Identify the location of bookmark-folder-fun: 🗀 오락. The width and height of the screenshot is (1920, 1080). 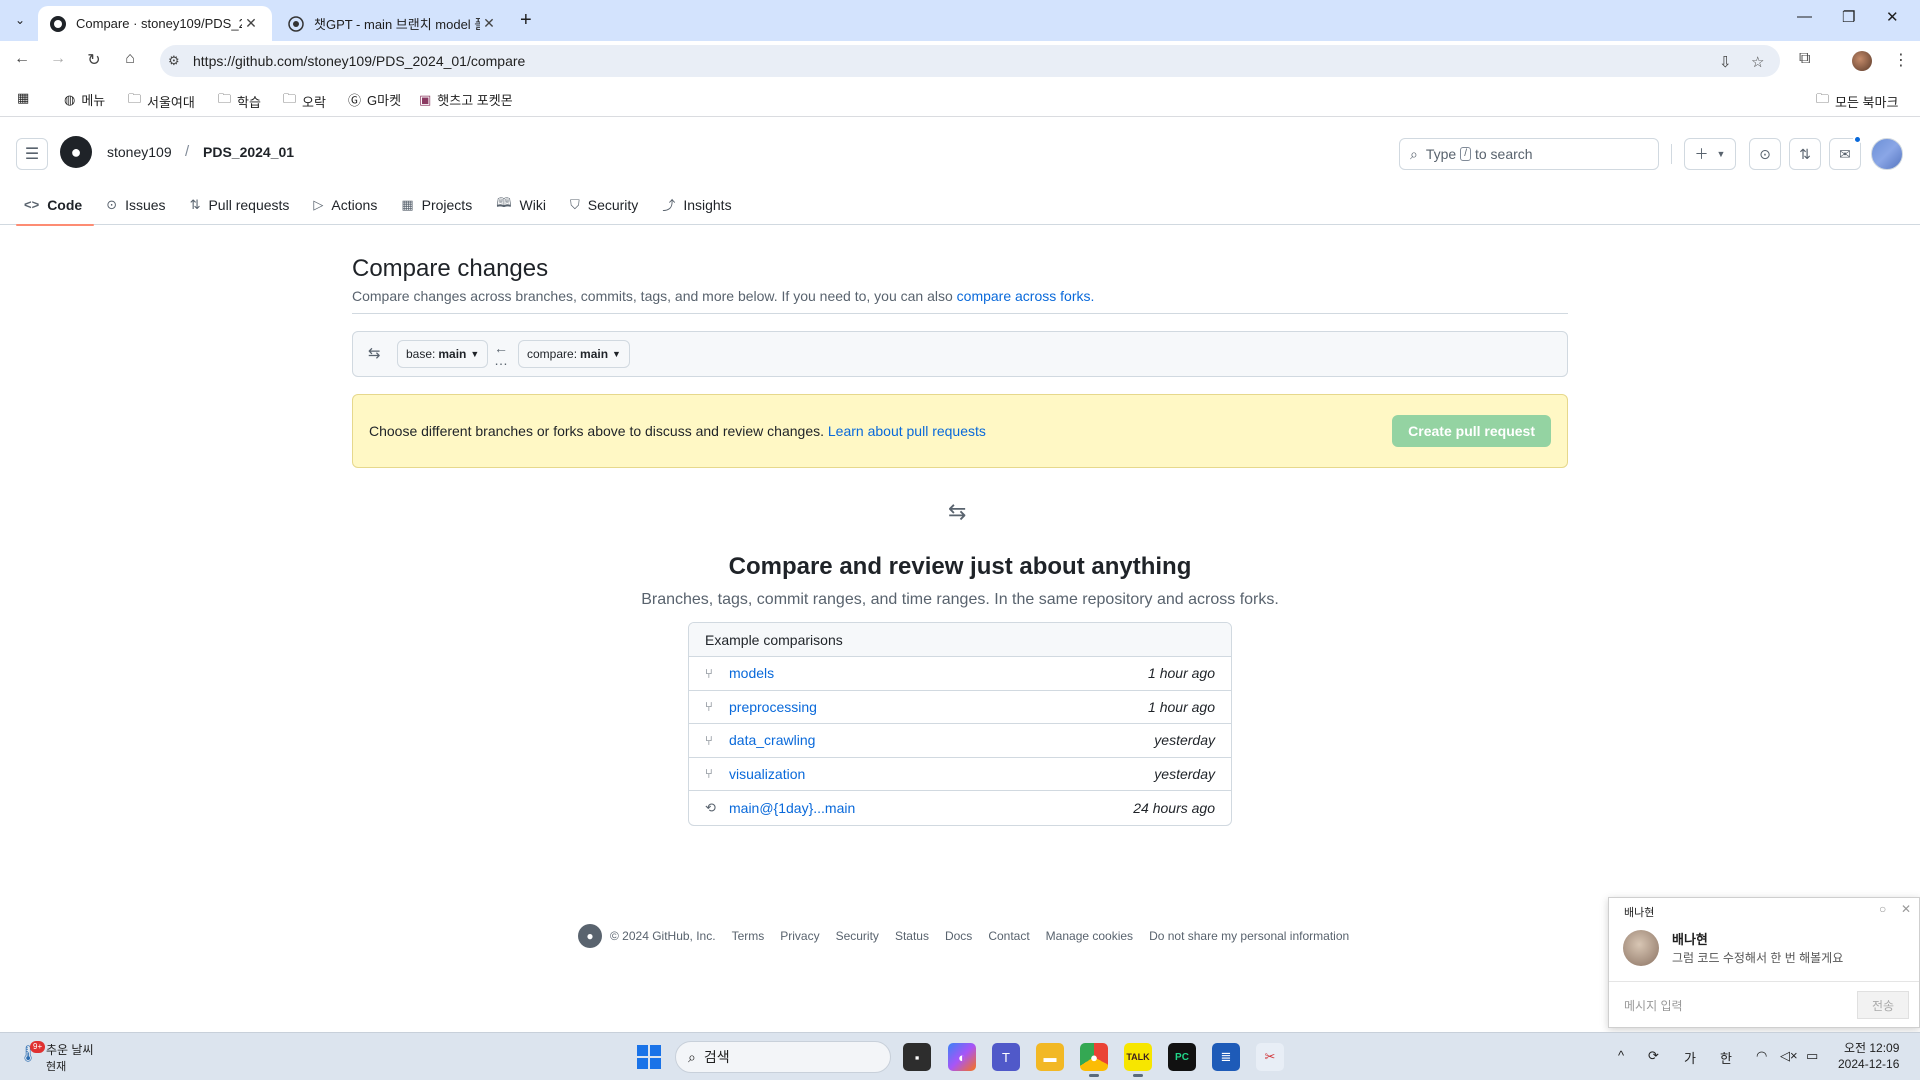
(304, 101).